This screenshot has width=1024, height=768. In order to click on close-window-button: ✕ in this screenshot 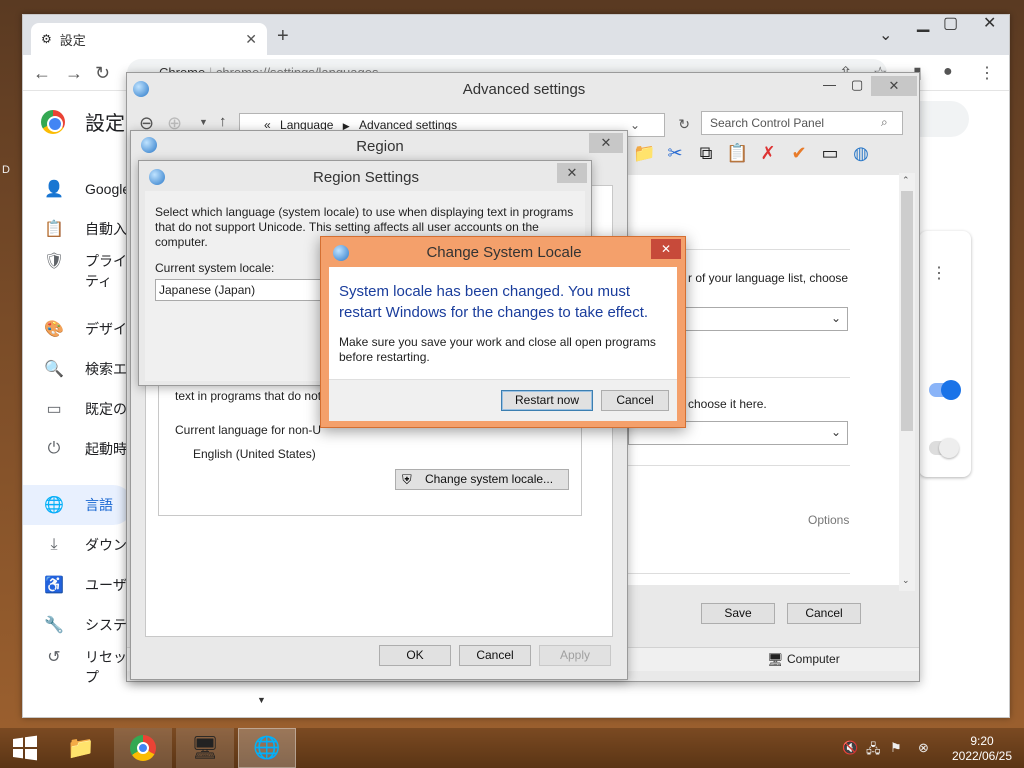, I will do `click(989, 23)`.